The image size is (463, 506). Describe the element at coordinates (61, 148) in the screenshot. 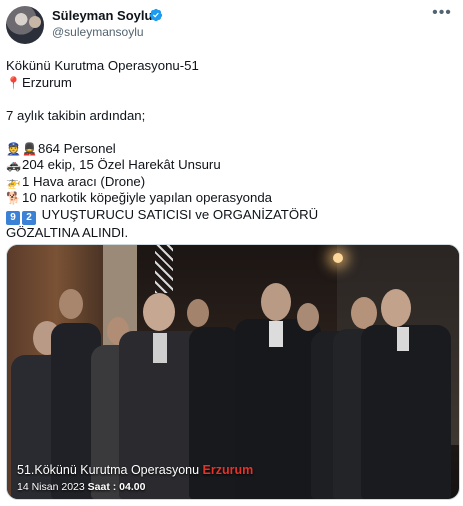

I see `tweet-line-personnel: 👮💂864 Personel` at that location.